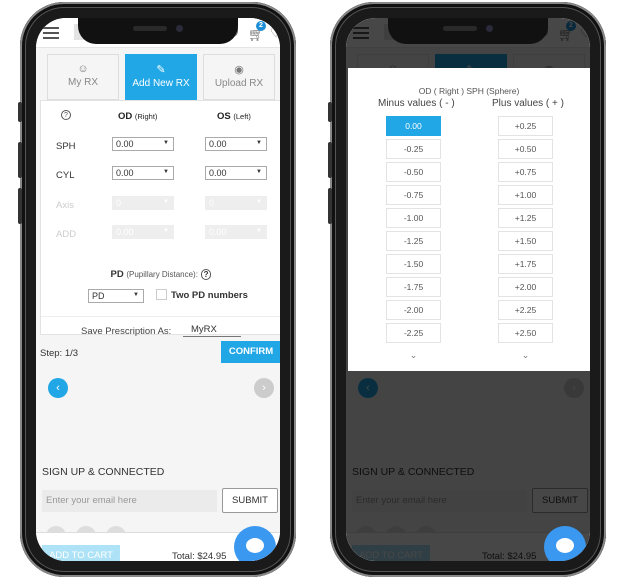  Describe the element at coordinates (525, 172) in the screenshot. I see `plus-value-option: +0.75` at that location.